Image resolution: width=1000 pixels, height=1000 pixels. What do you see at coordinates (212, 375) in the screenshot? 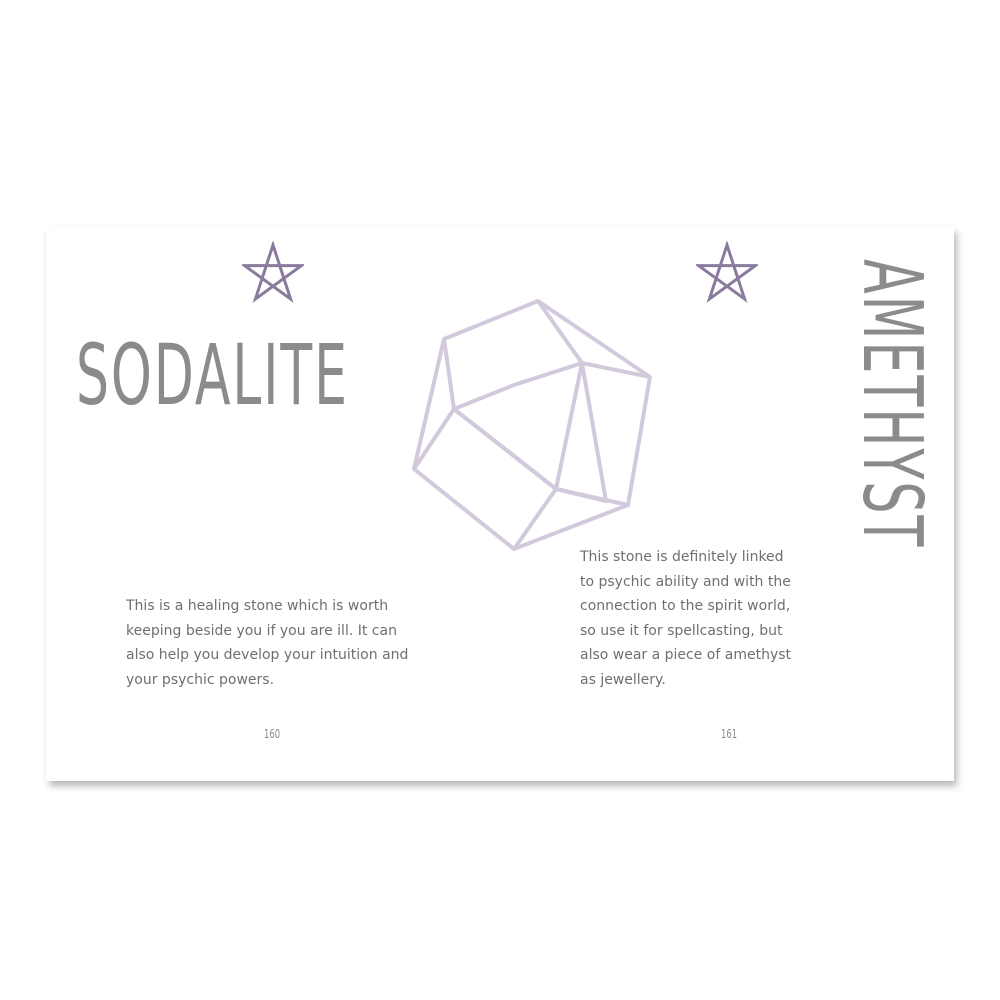
I see `page-title-sodalite: SODALITE` at bounding box center [212, 375].